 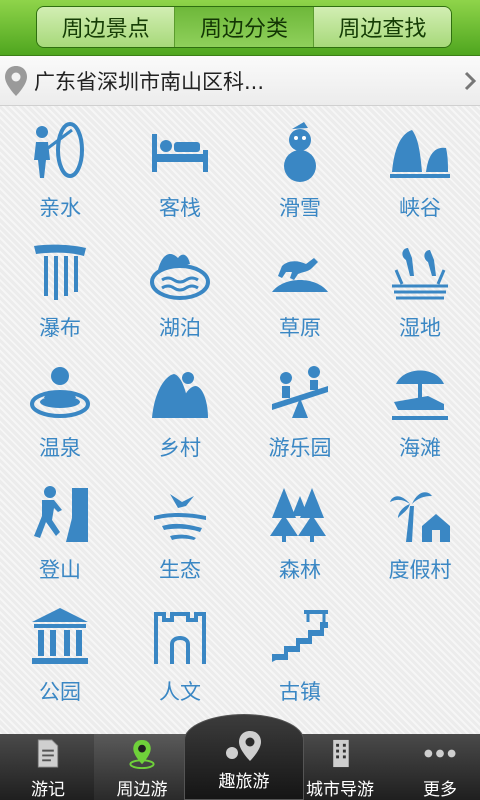 I want to click on tab-nearby-categories: 周边分类, so click(x=244, y=27).